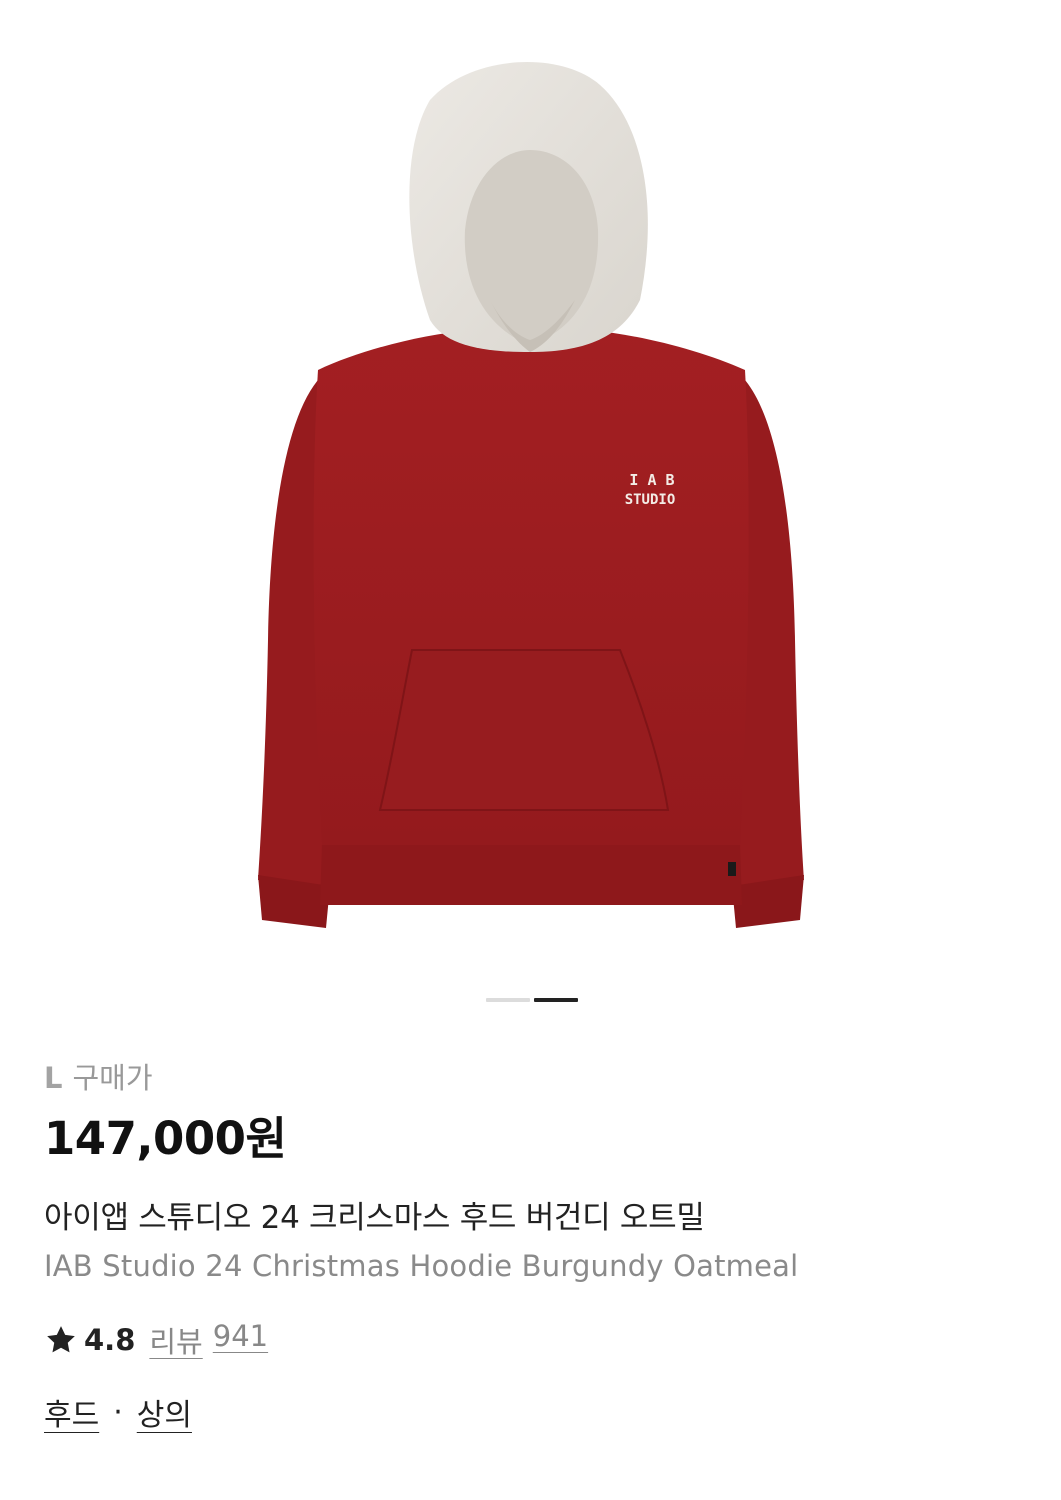 This screenshot has width=1061, height=1500. What do you see at coordinates (532, 1000) in the screenshot?
I see `carousel-indicator` at bounding box center [532, 1000].